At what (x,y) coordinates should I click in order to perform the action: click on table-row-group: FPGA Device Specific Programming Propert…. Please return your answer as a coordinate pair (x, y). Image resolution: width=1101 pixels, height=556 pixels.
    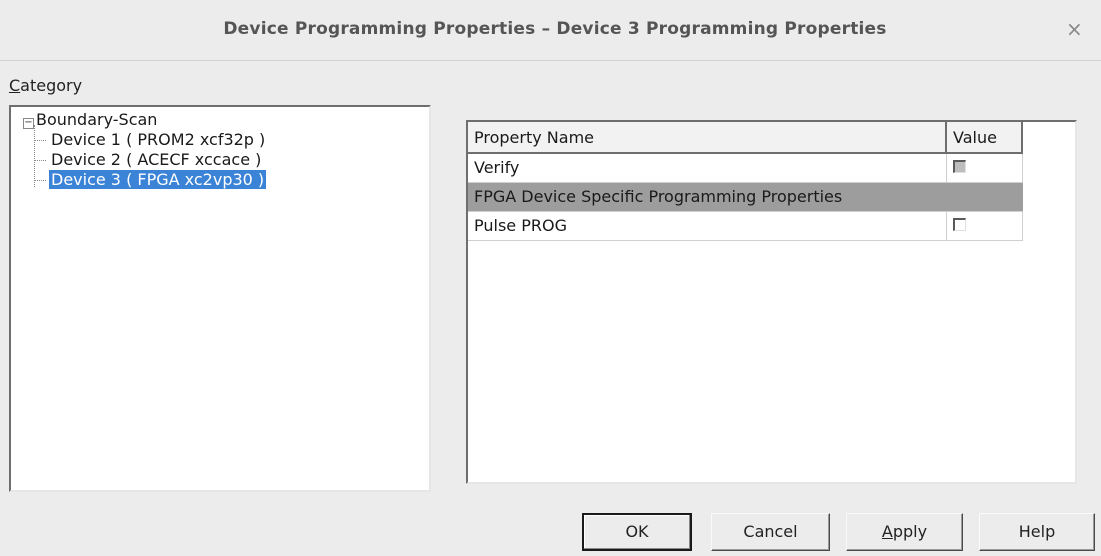
    Looking at the image, I should click on (745, 197).